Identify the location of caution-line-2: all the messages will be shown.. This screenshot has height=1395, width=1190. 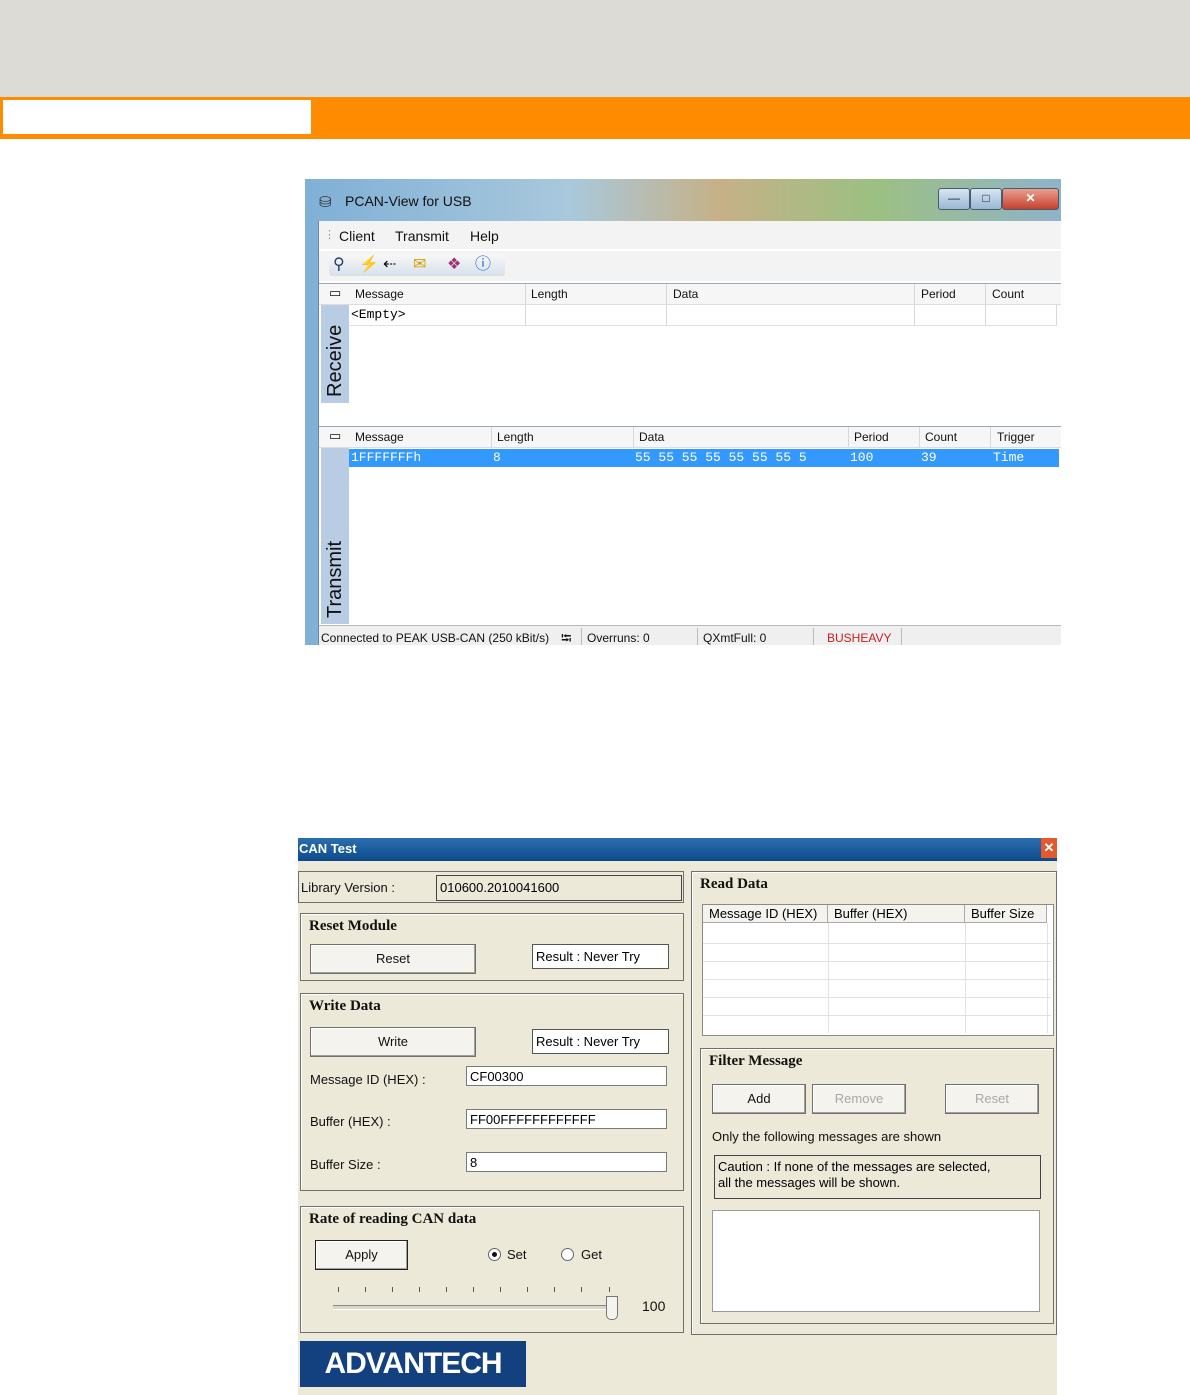
(809, 1182).